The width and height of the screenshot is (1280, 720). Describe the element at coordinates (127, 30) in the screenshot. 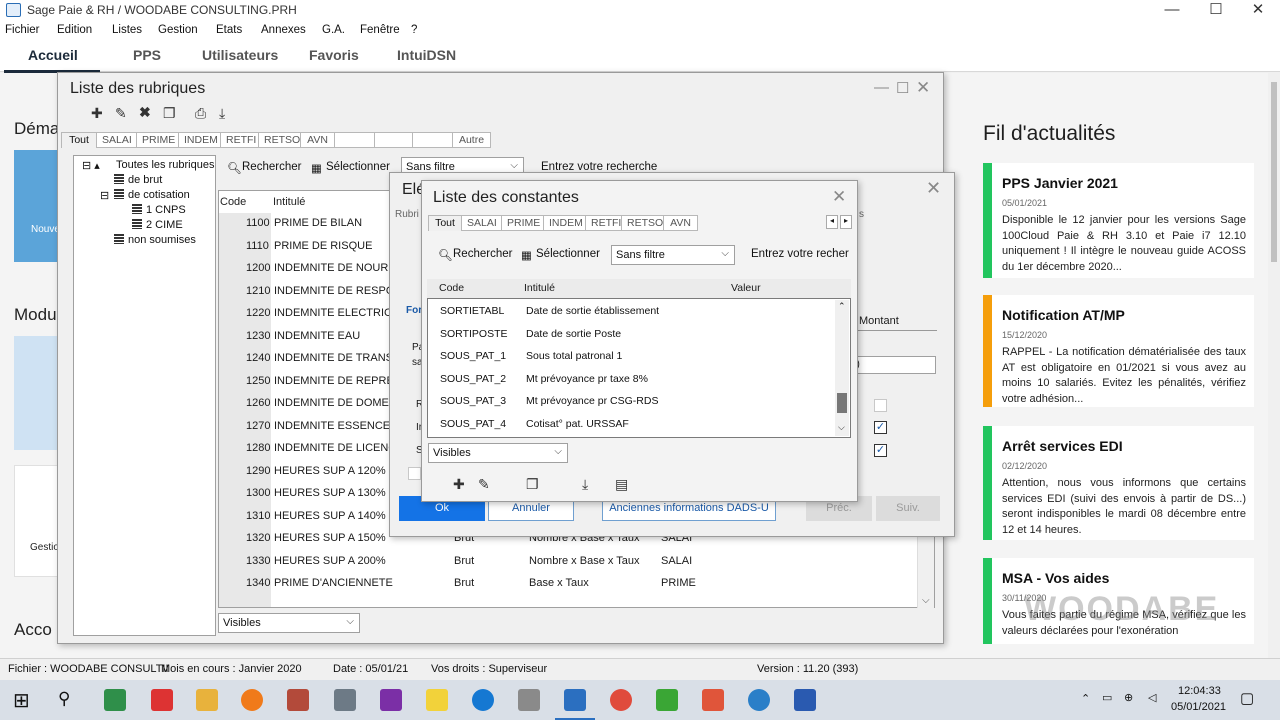

I see `menu-listes: Listes` at that location.